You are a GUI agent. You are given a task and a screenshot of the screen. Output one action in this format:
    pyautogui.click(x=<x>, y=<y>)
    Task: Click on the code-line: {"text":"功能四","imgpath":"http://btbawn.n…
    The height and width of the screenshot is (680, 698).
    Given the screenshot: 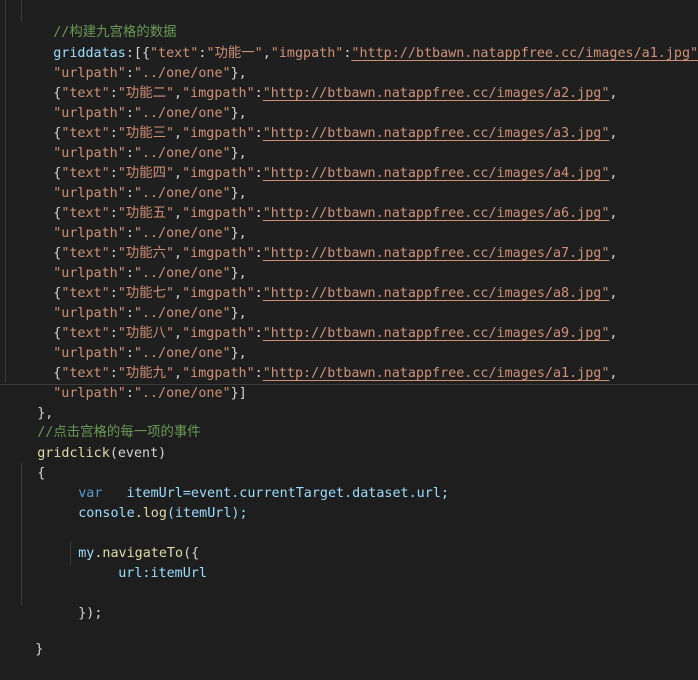 What is the action you would take?
    pyautogui.click(x=319, y=162)
    